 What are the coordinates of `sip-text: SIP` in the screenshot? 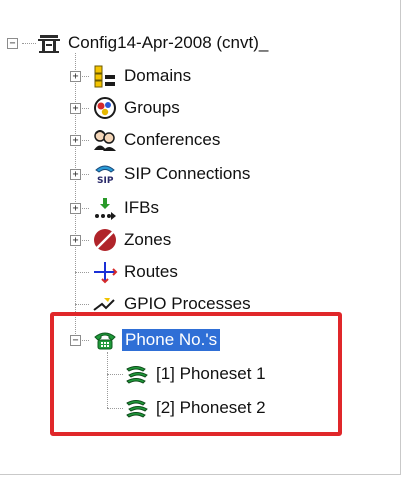 It's located at (105, 181).